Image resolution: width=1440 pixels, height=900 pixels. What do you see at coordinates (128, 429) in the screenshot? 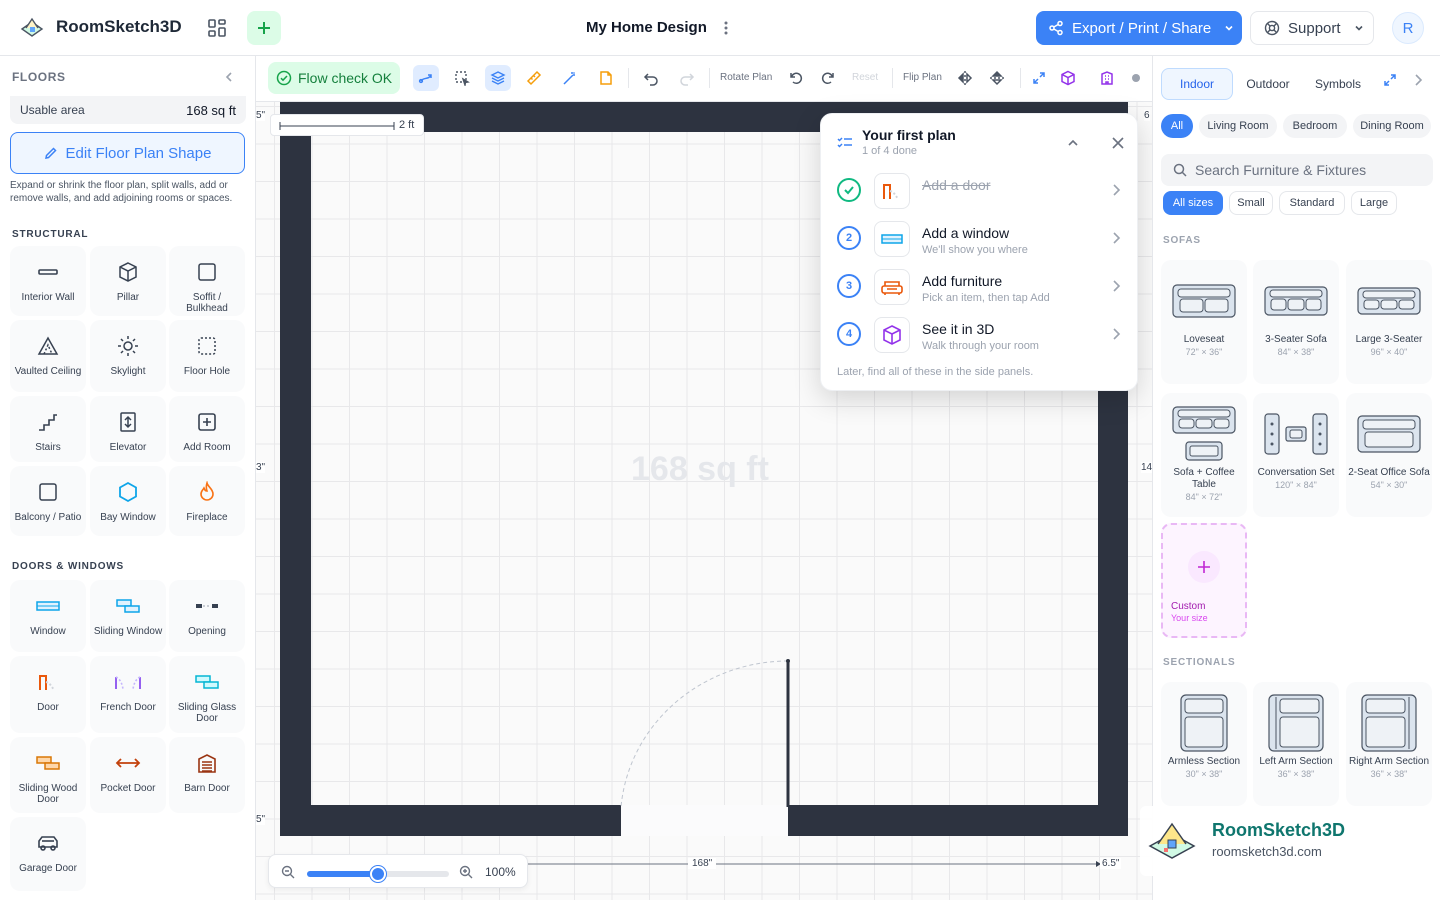
I see `tool-tile-elevator: Elevator` at bounding box center [128, 429].